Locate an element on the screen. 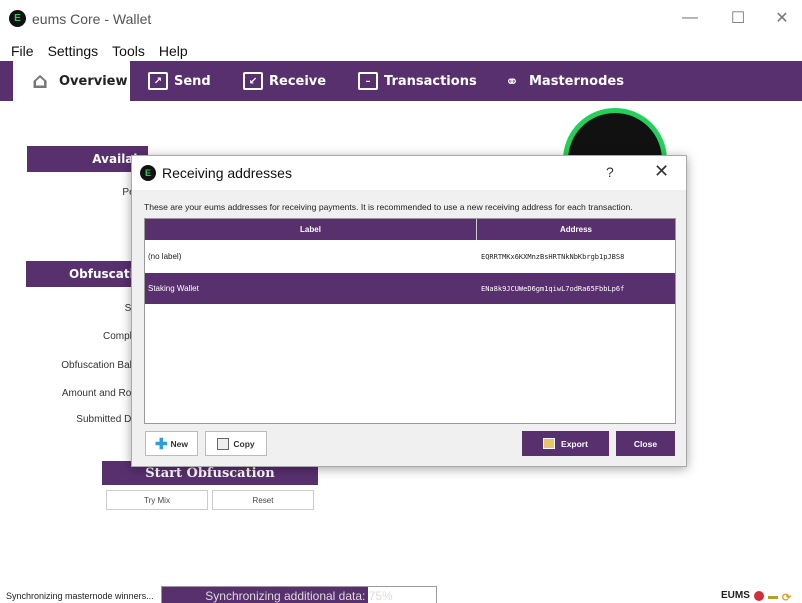  sync-progress-bar: Synchronizing additional data: 75% is located at coordinates (299, 594).